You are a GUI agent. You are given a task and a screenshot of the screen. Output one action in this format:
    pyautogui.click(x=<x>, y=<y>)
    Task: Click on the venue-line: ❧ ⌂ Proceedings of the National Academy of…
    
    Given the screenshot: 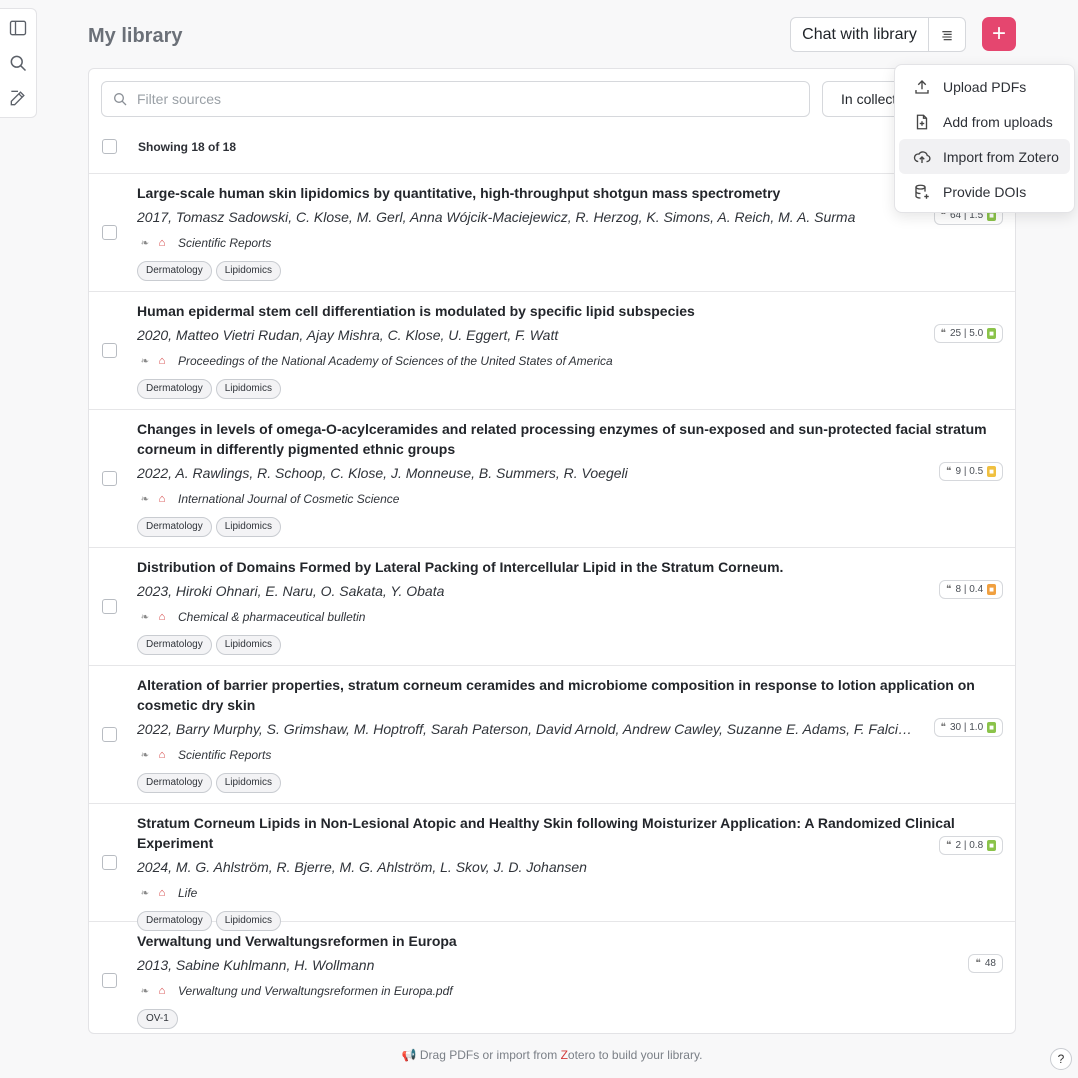 What is the action you would take?
    pyautogui.click(x=570, y=361)
    